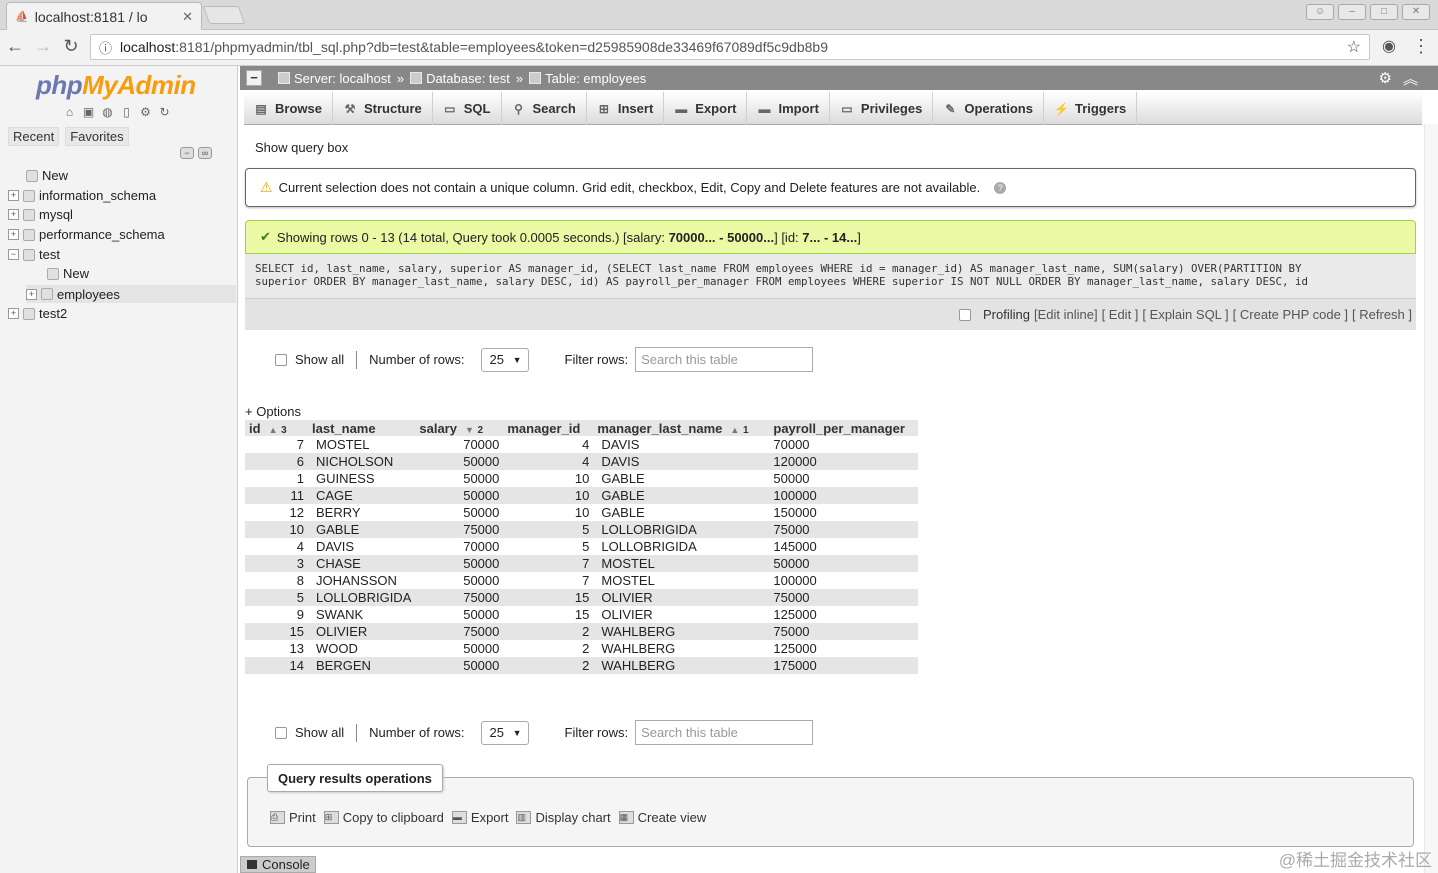  I want to click on cell-manager-id: 4, so click(548, 461).